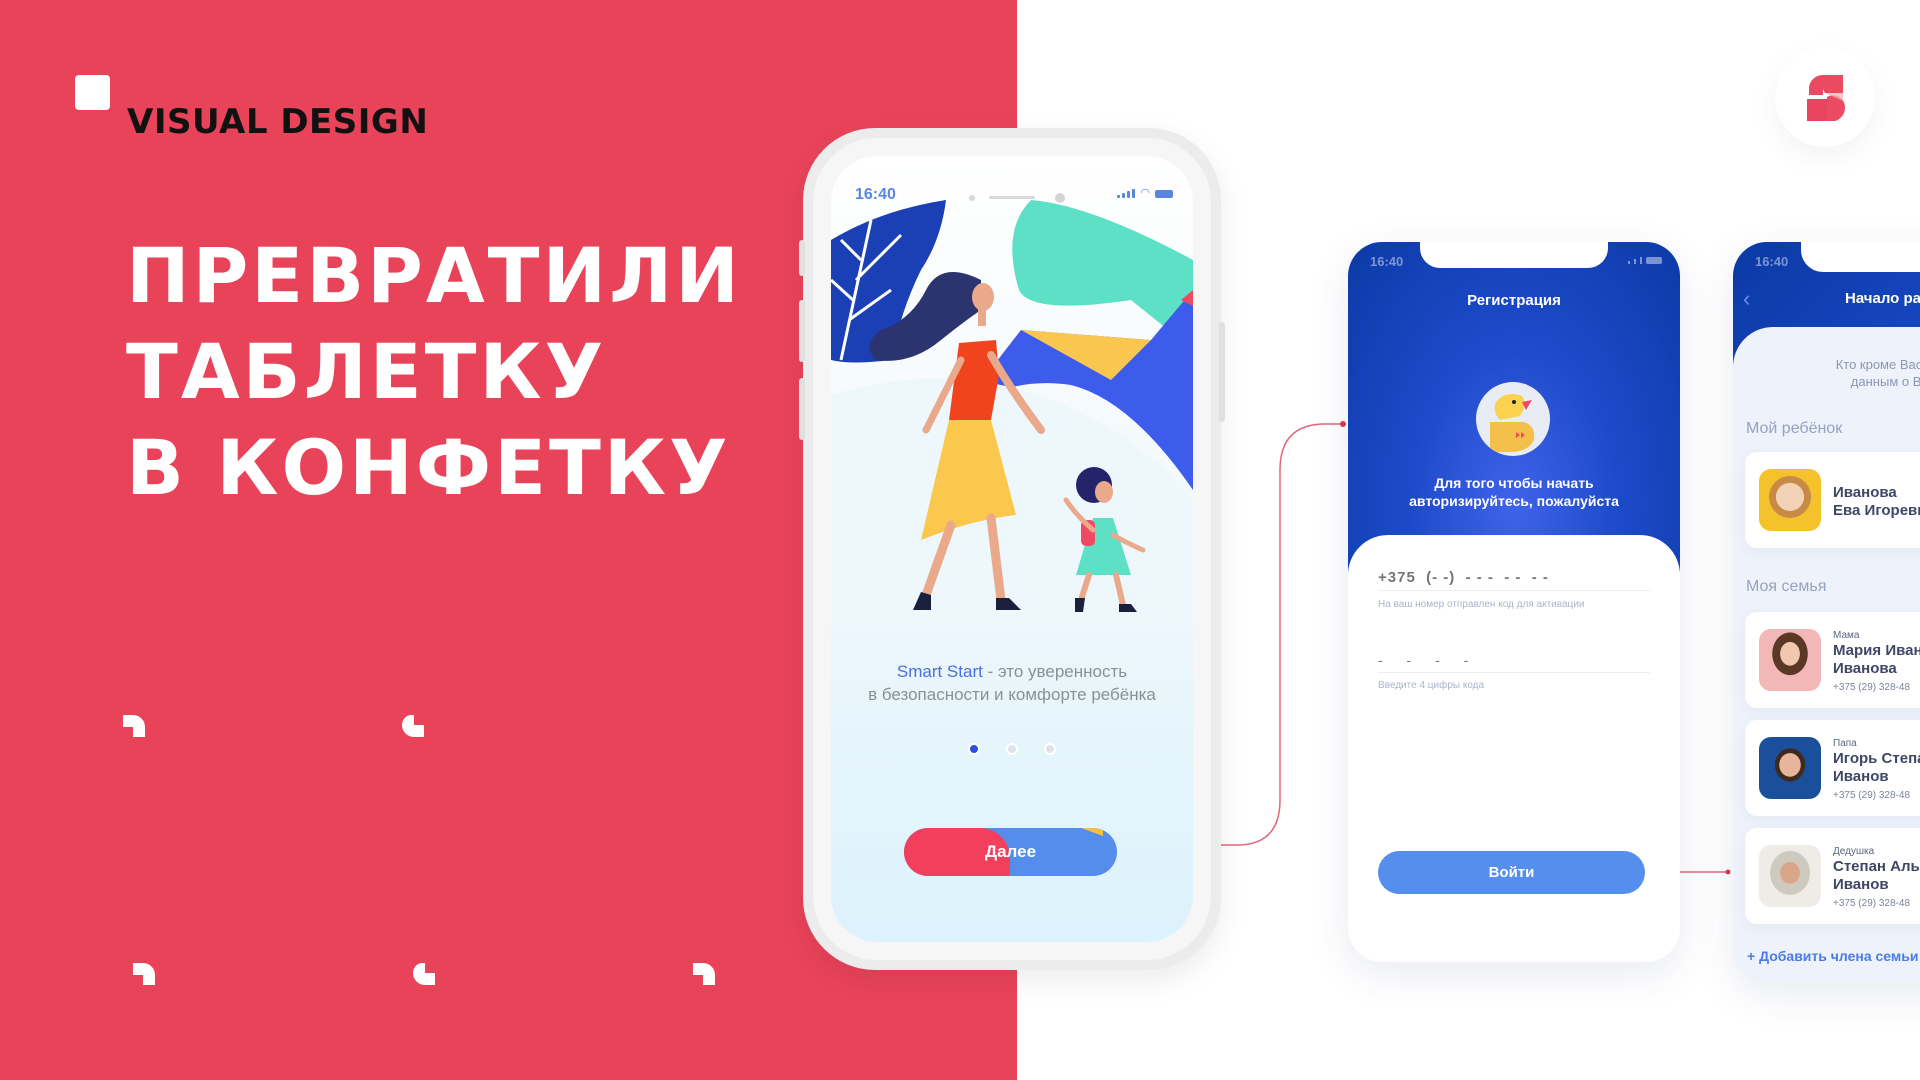  What do you see at coordinates (983, 297) in the screenshot?
I see `mother-face` at bounding box center [983, 297].